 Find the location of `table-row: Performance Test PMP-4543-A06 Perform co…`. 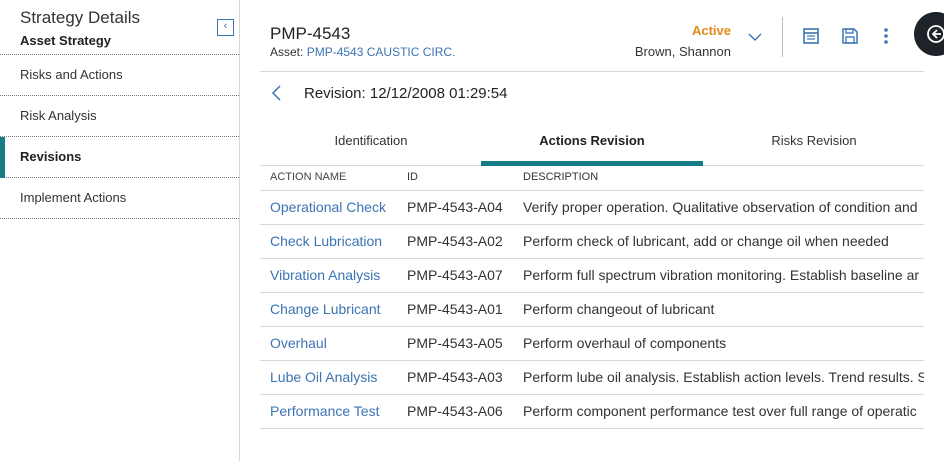

table-row: Performance Test PMP-4543-A06 Perform co… is located at coordinates (592, 412).